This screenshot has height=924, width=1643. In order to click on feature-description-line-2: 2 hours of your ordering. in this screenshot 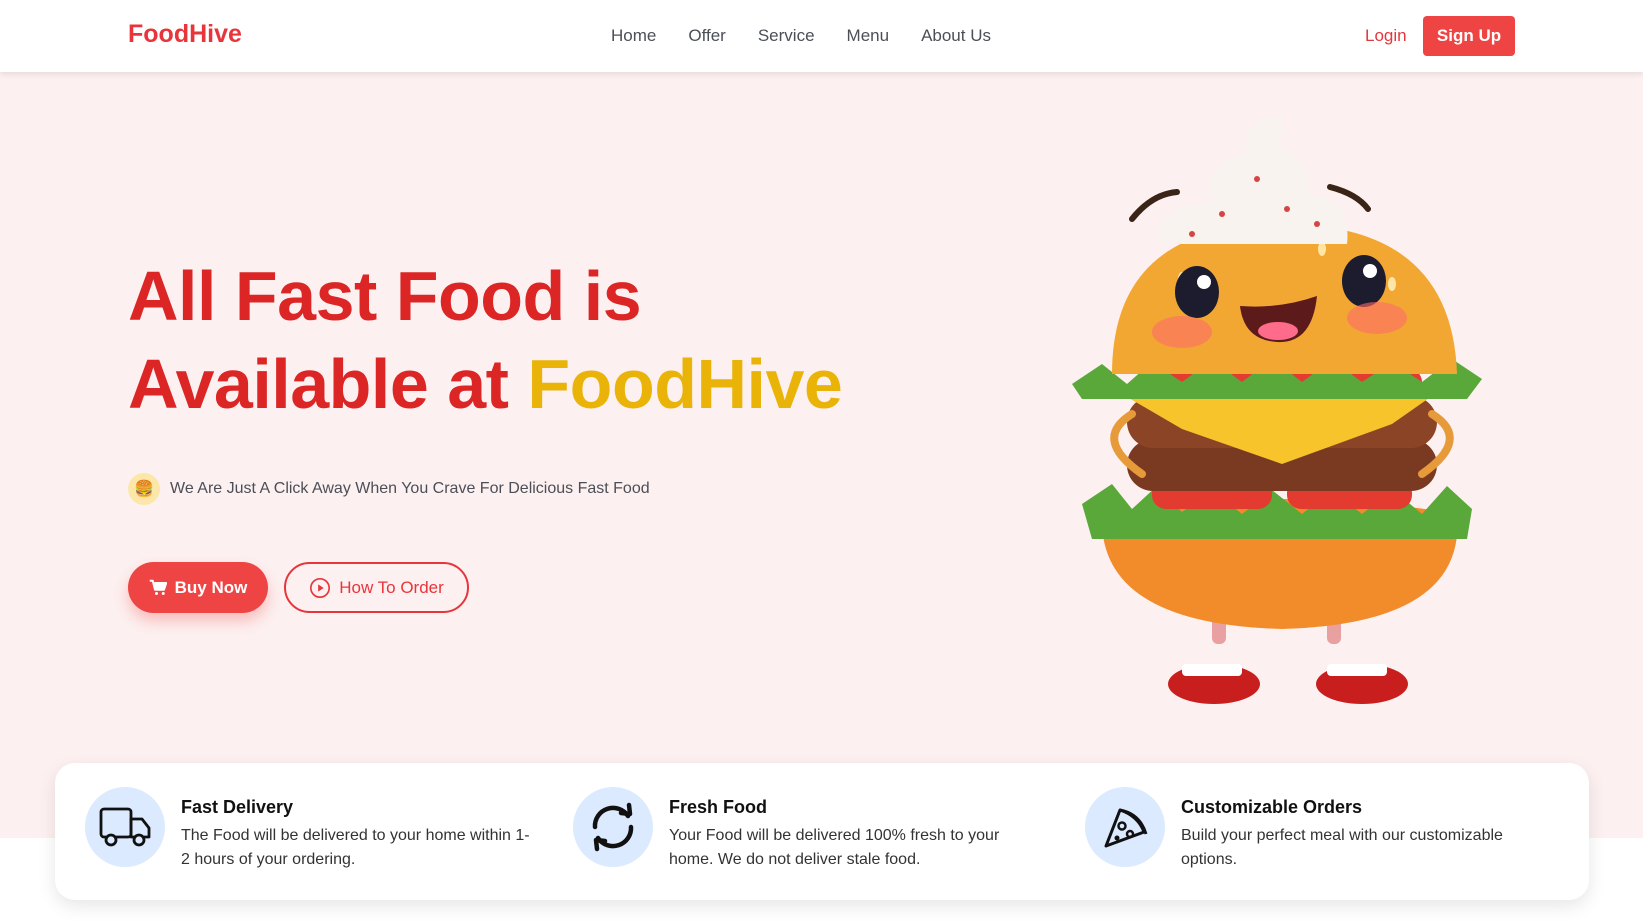, I will do `click(268, 859)`.